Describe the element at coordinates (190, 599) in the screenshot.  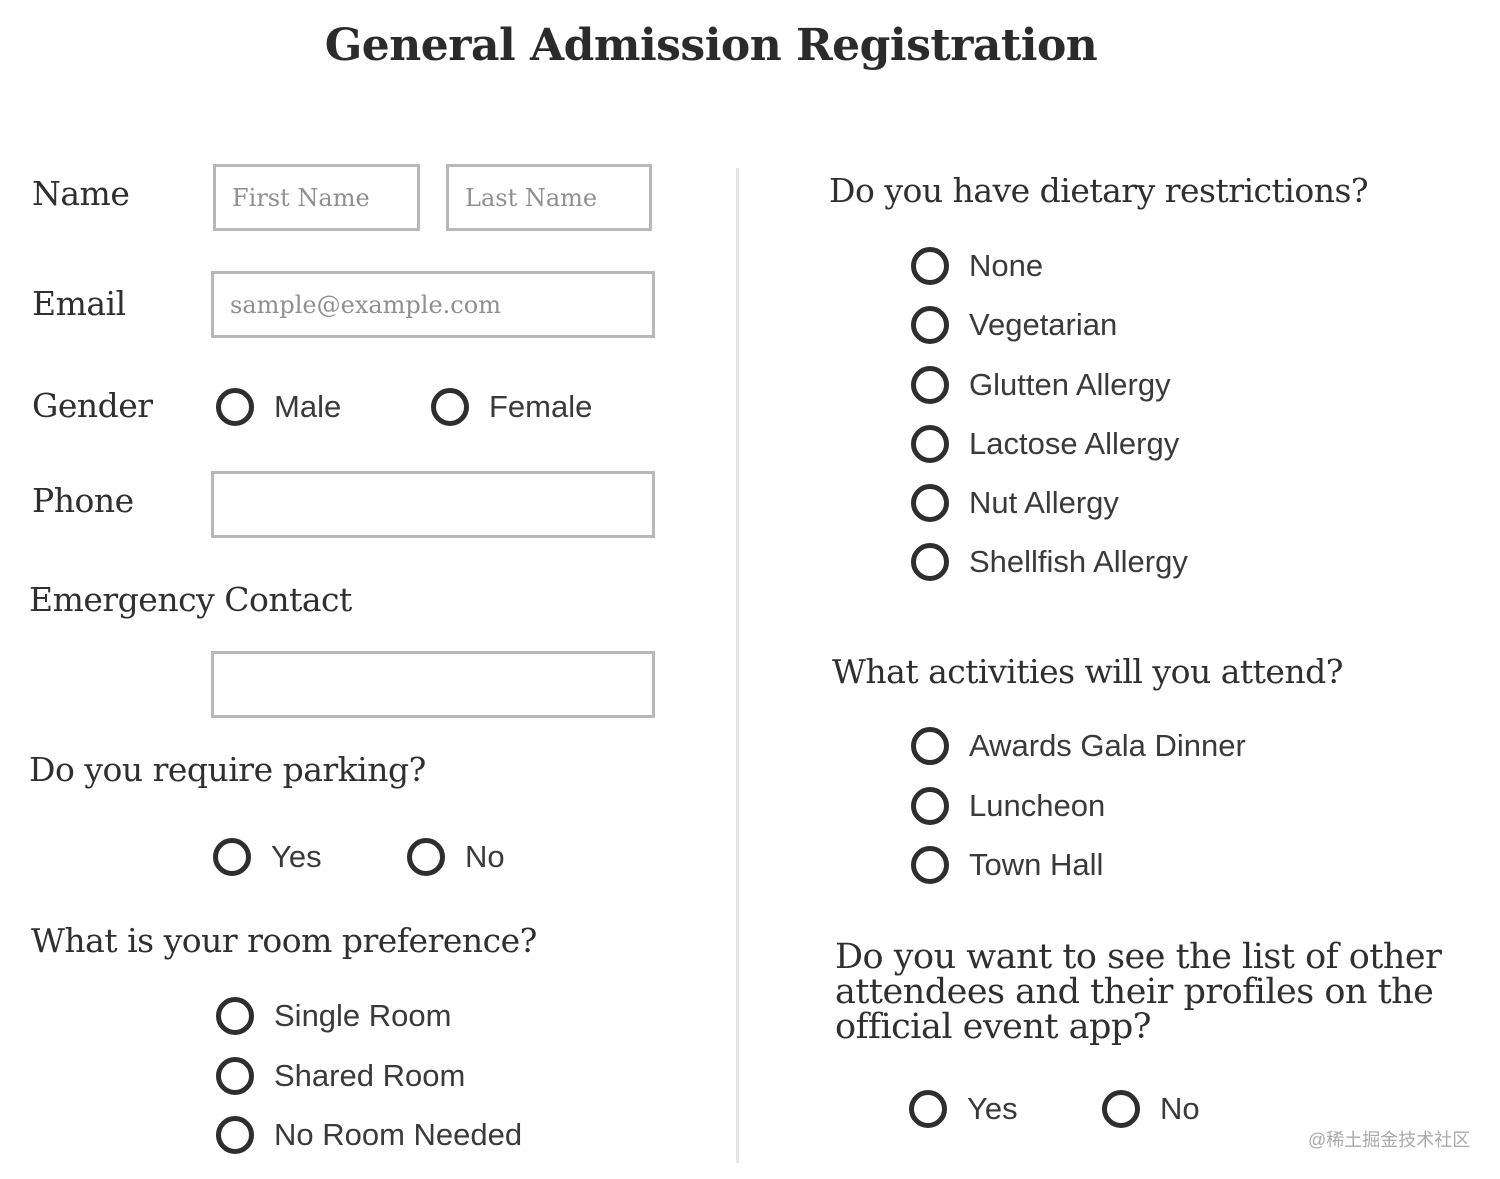
I see `emergency-contact-label: Emergency Contact` at that location.